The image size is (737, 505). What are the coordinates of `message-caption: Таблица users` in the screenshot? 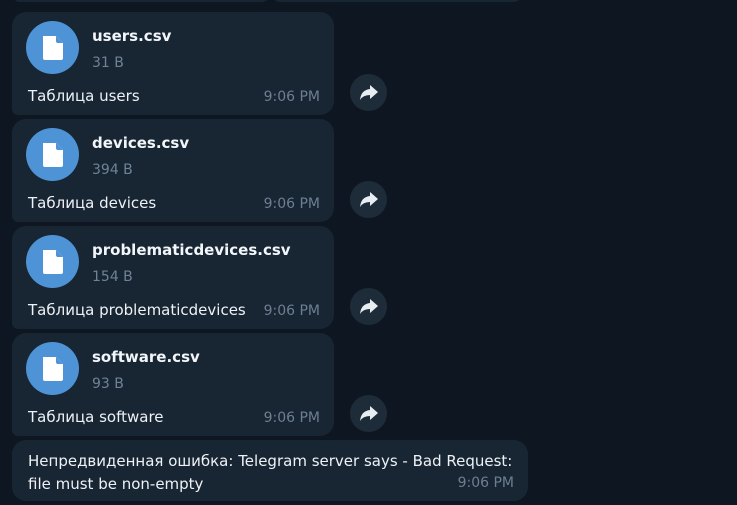 It's located at (84, 96).